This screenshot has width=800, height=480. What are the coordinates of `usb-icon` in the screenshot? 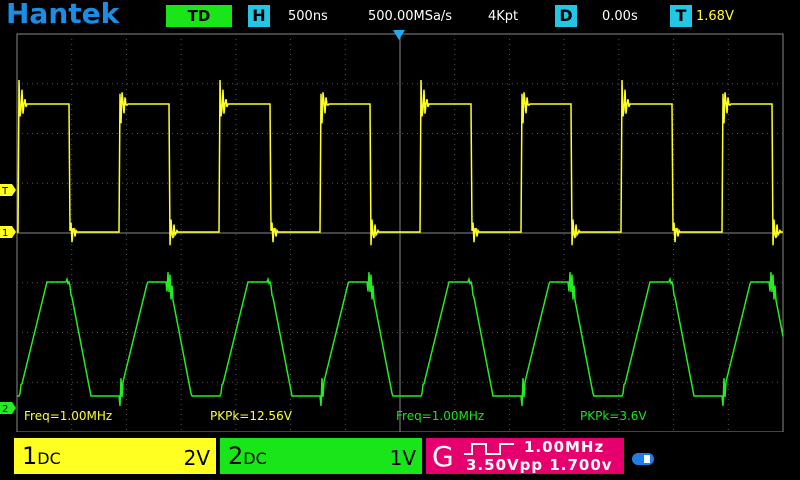 It's located at (643, 459).